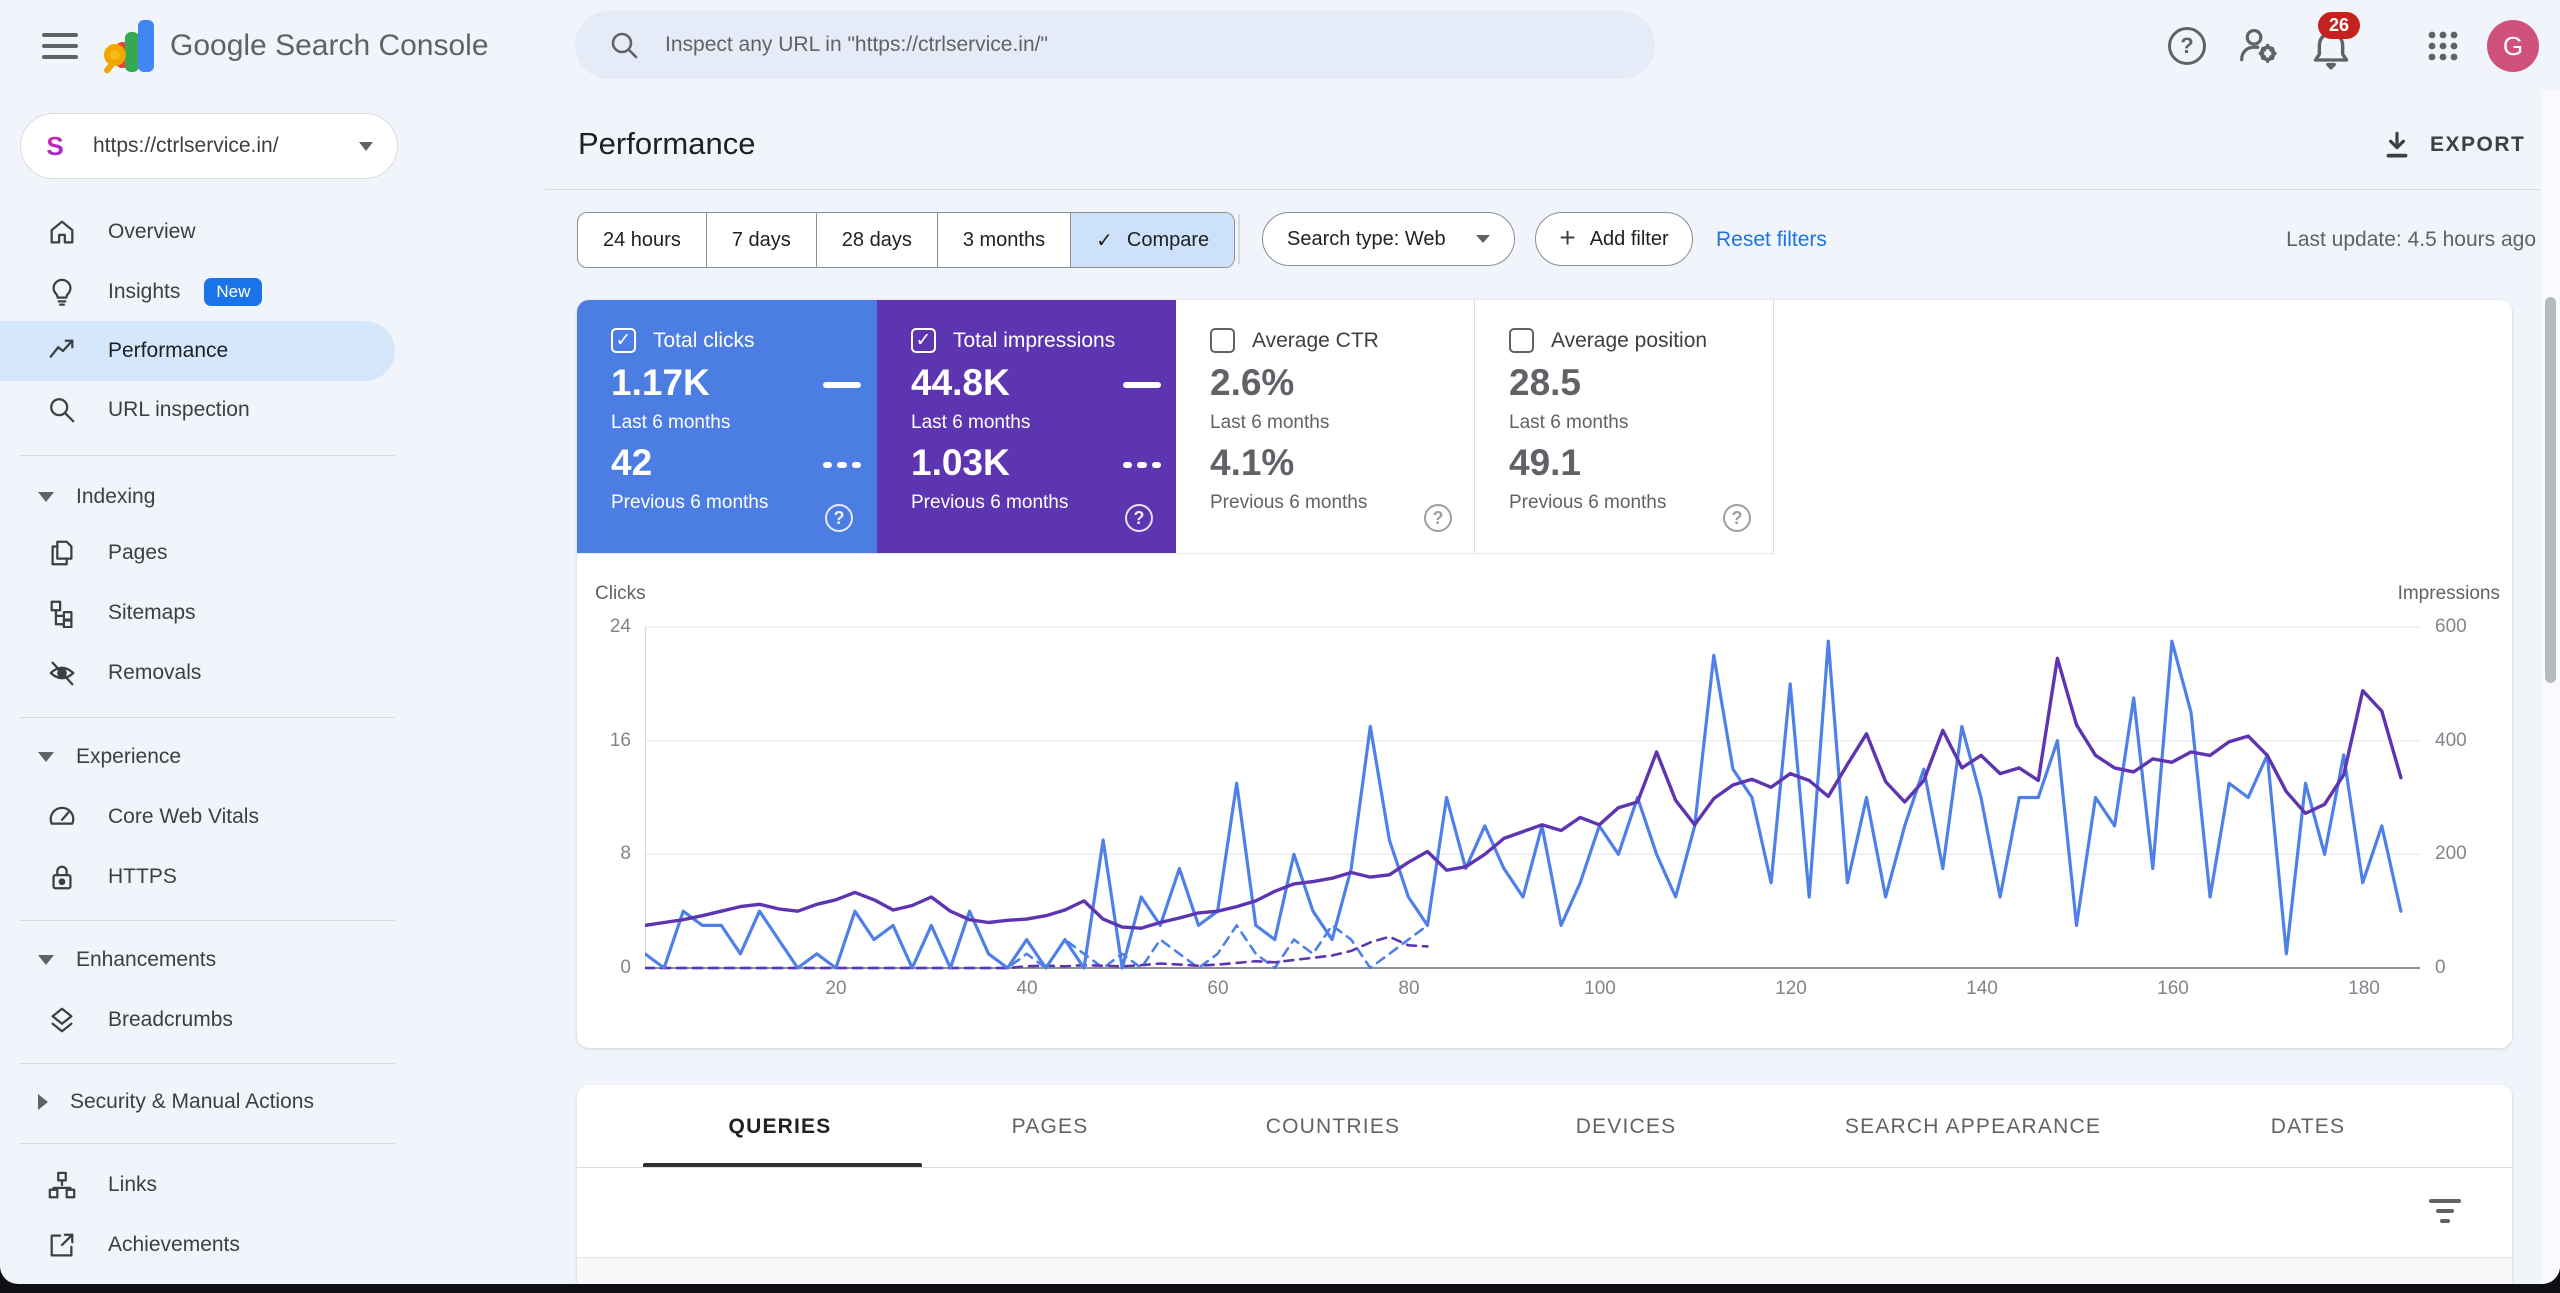  Describe the element at coordinates (144, 291) in the screenshot. I see `sidebar-item-label: Insights` at that location.